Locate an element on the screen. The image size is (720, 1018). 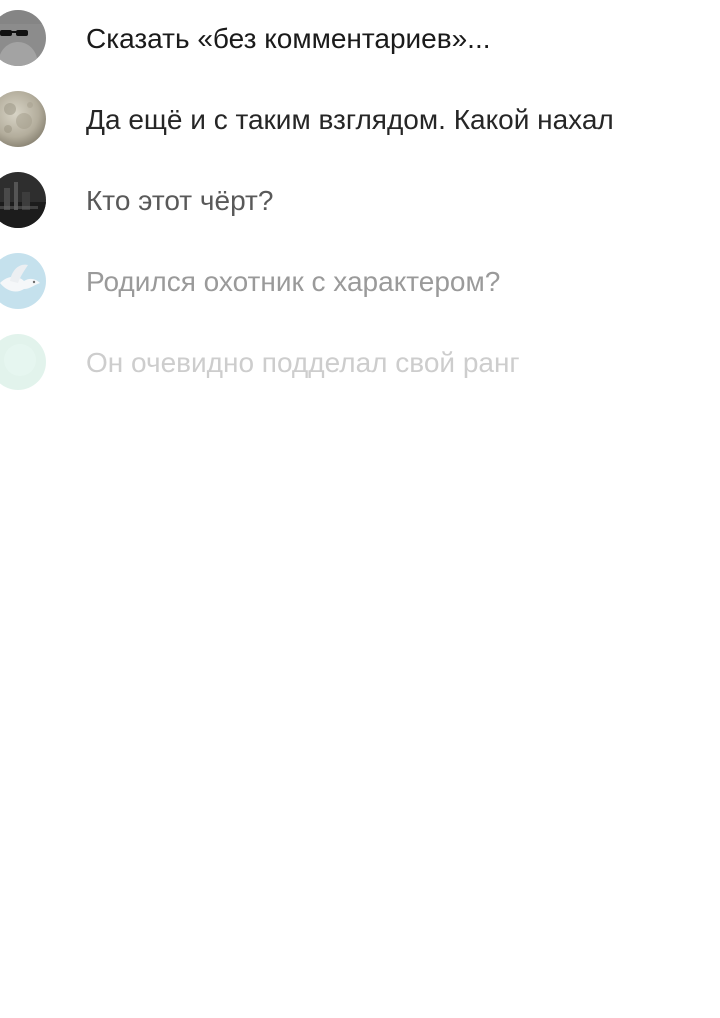
comment-item: Он очевидно подделал свой ранг is located at coordinates (360, 364).